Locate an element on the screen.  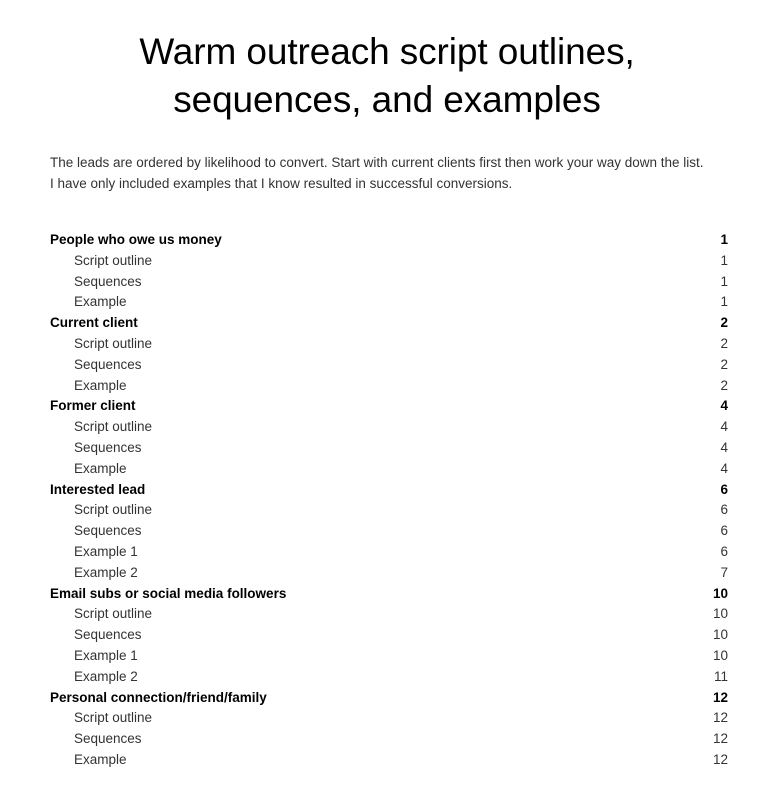
toc-entry: Example 1 is located at coordinates (387, 302).